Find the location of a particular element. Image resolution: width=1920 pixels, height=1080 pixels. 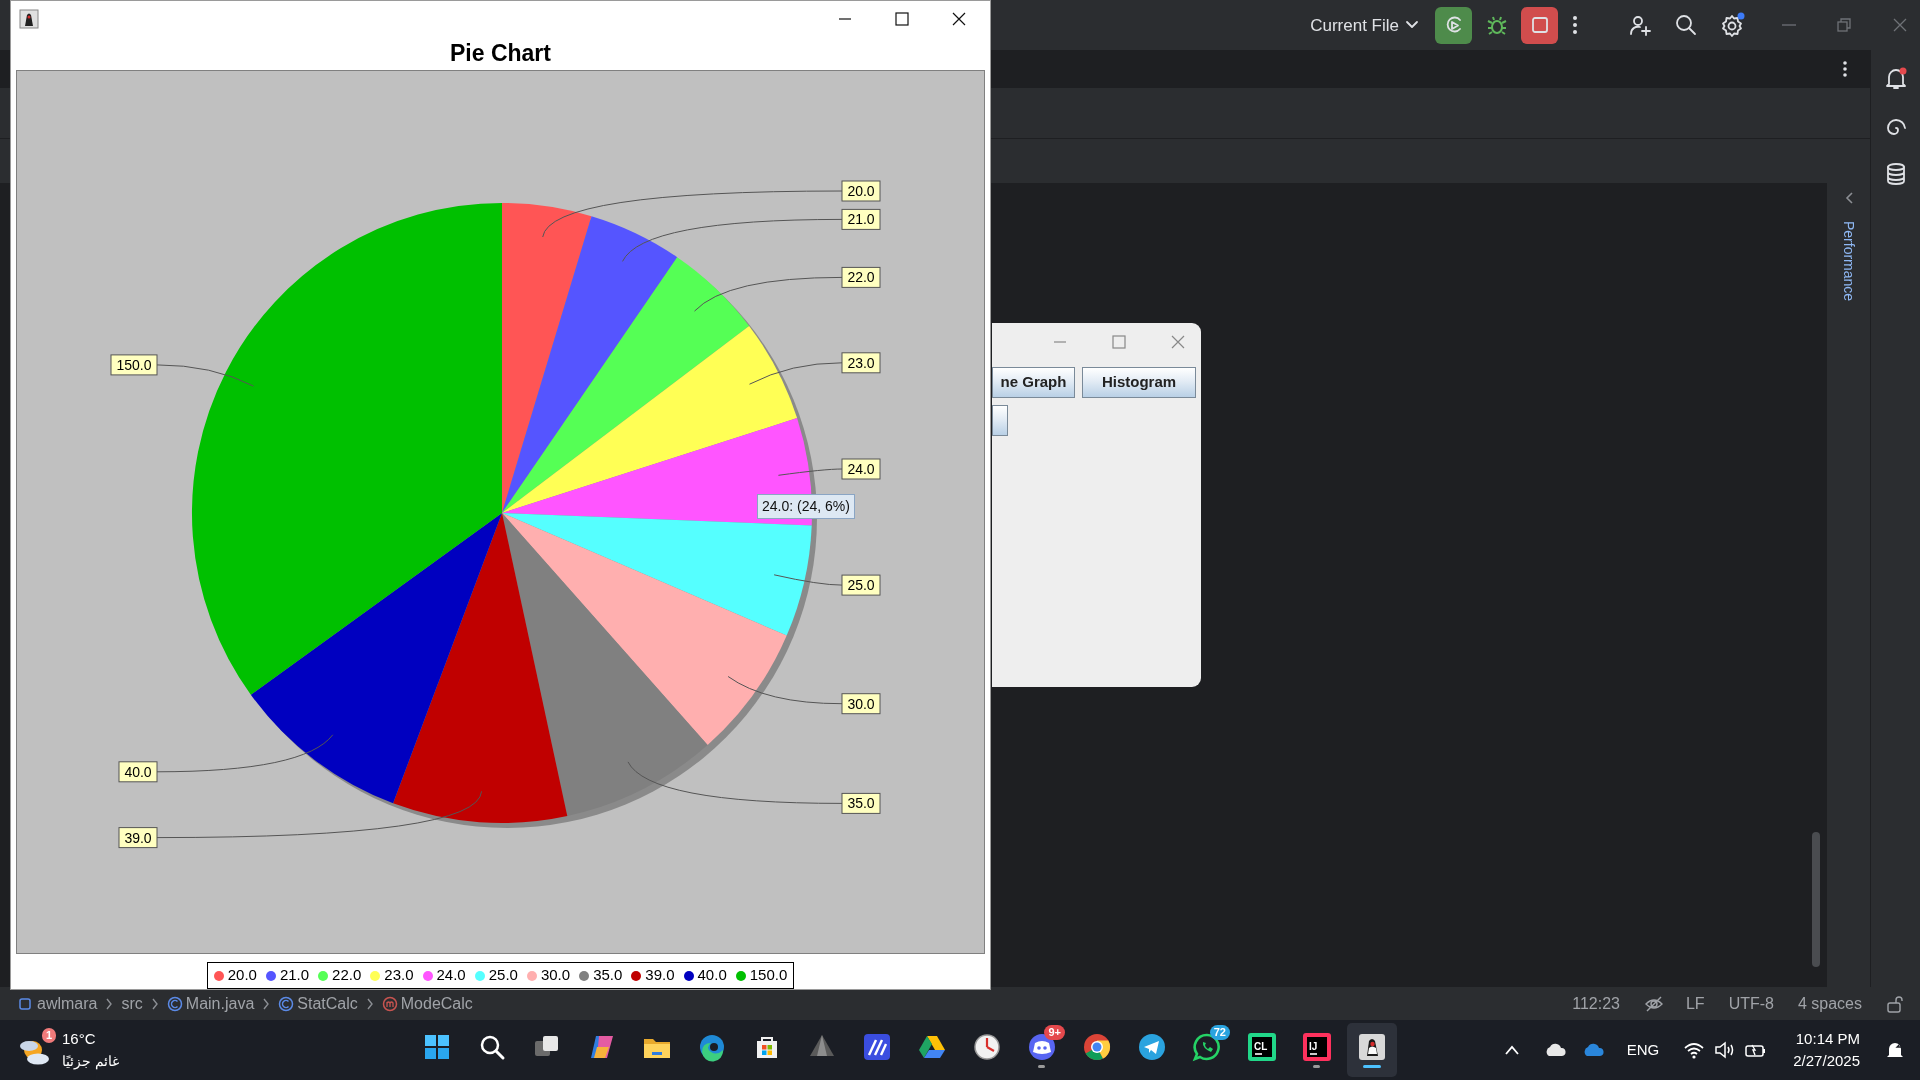

slice-label: 30.0 is located at coordinates (861, 703).